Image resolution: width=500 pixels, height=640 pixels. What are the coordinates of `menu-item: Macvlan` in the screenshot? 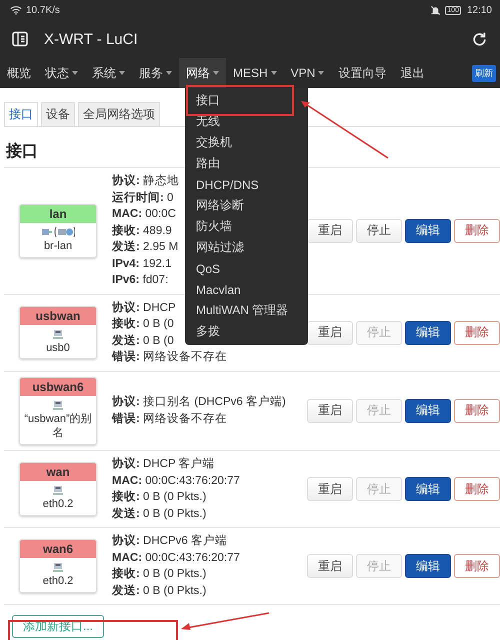 It's located at (246, 289).